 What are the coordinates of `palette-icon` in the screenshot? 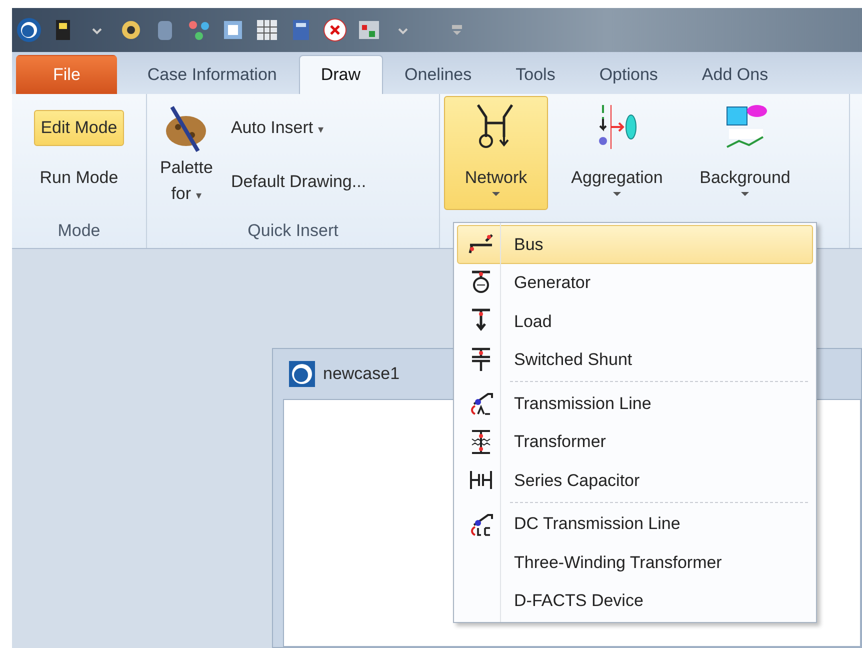 It's located at (186, 130).